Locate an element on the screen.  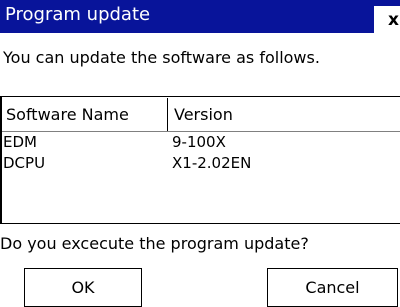
software-name-cell: EDM is located at coordinates (20, 142).